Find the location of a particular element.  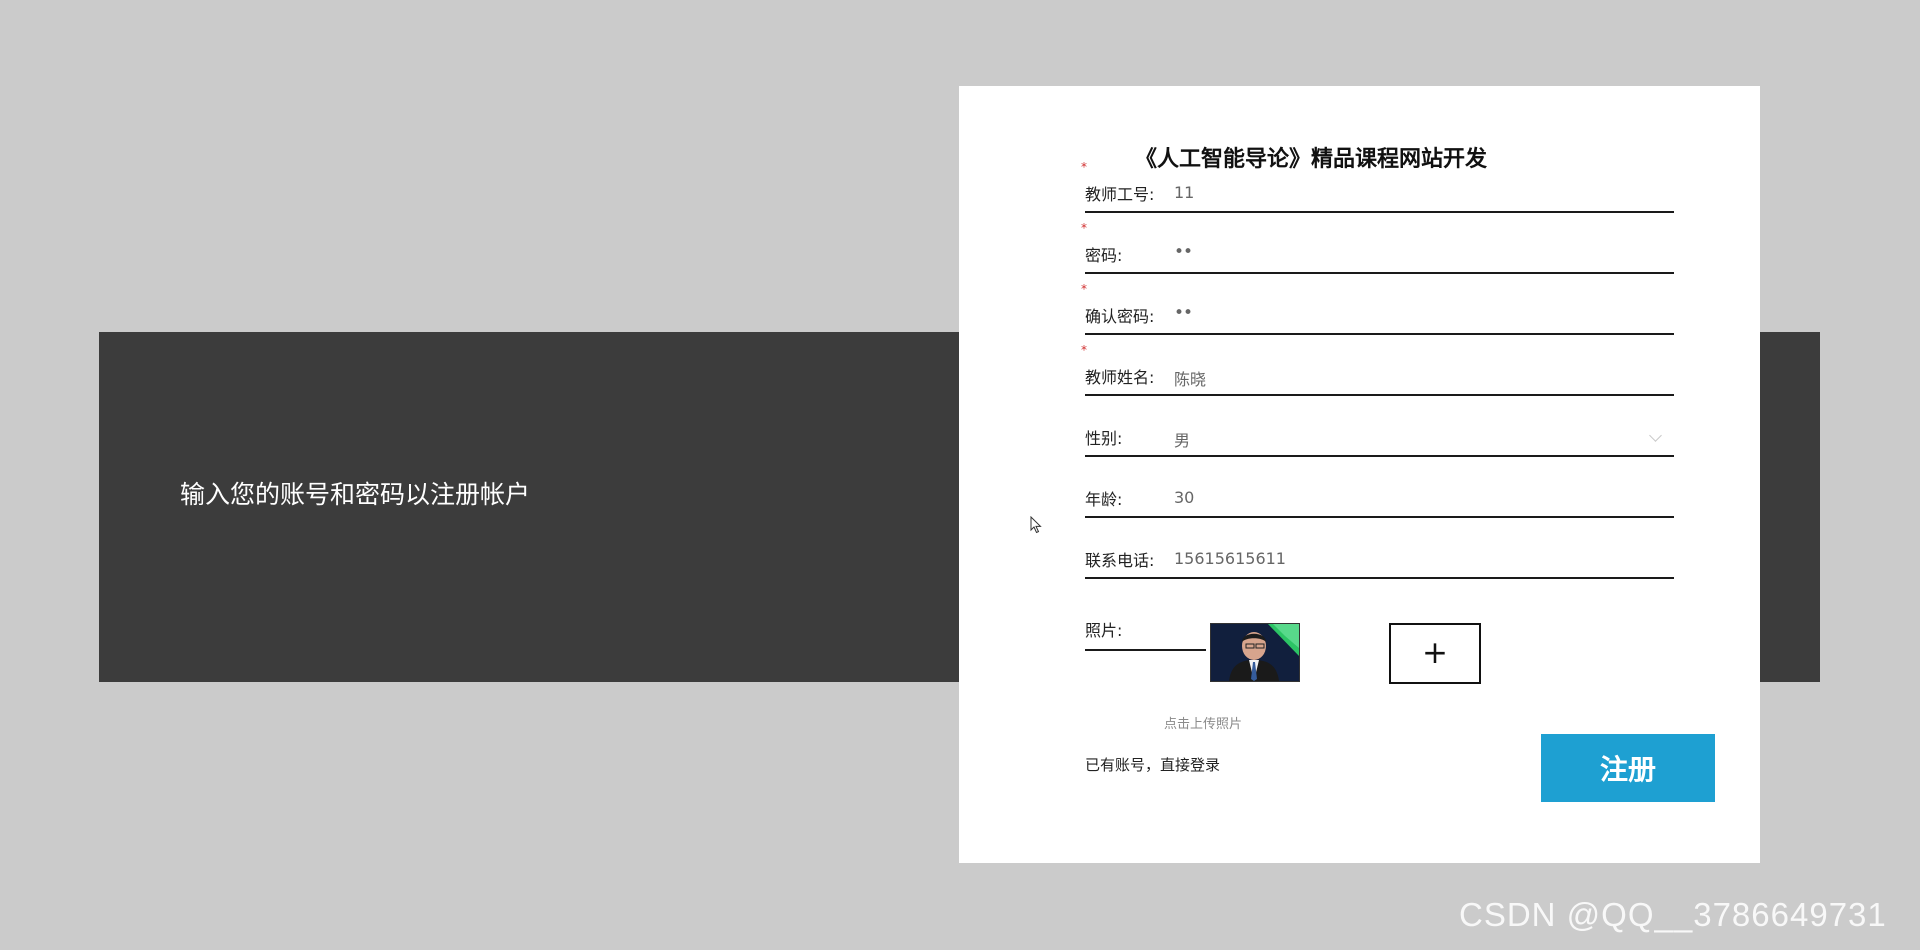

watermark: CSDN @QQ__3786649731 is located at coordinates (1673, 914).